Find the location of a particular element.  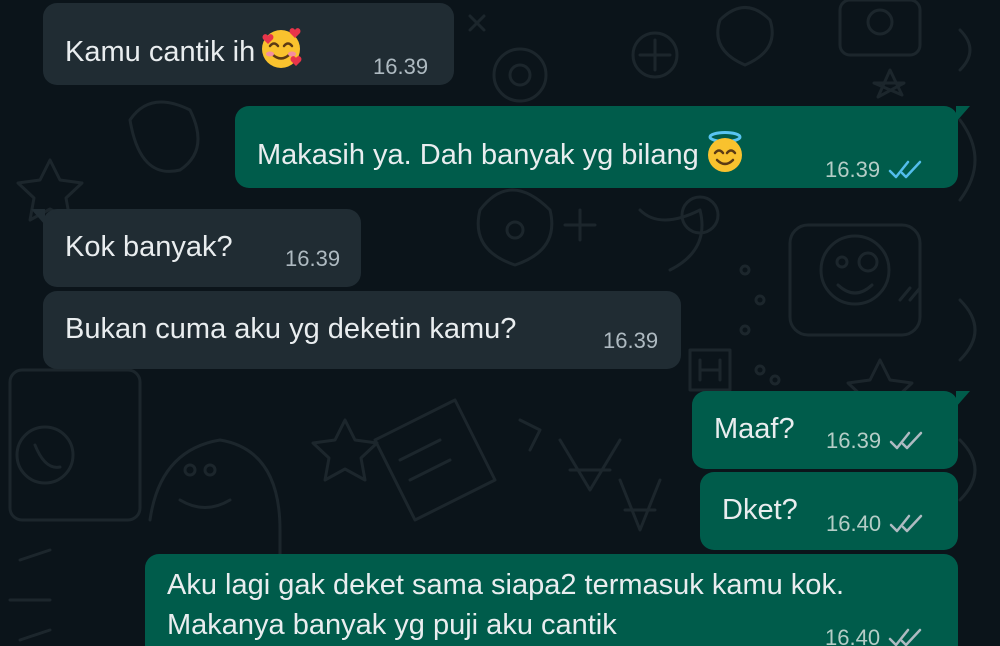

smiling-face-with-hearts-icon is located at coordinates (281, 53).